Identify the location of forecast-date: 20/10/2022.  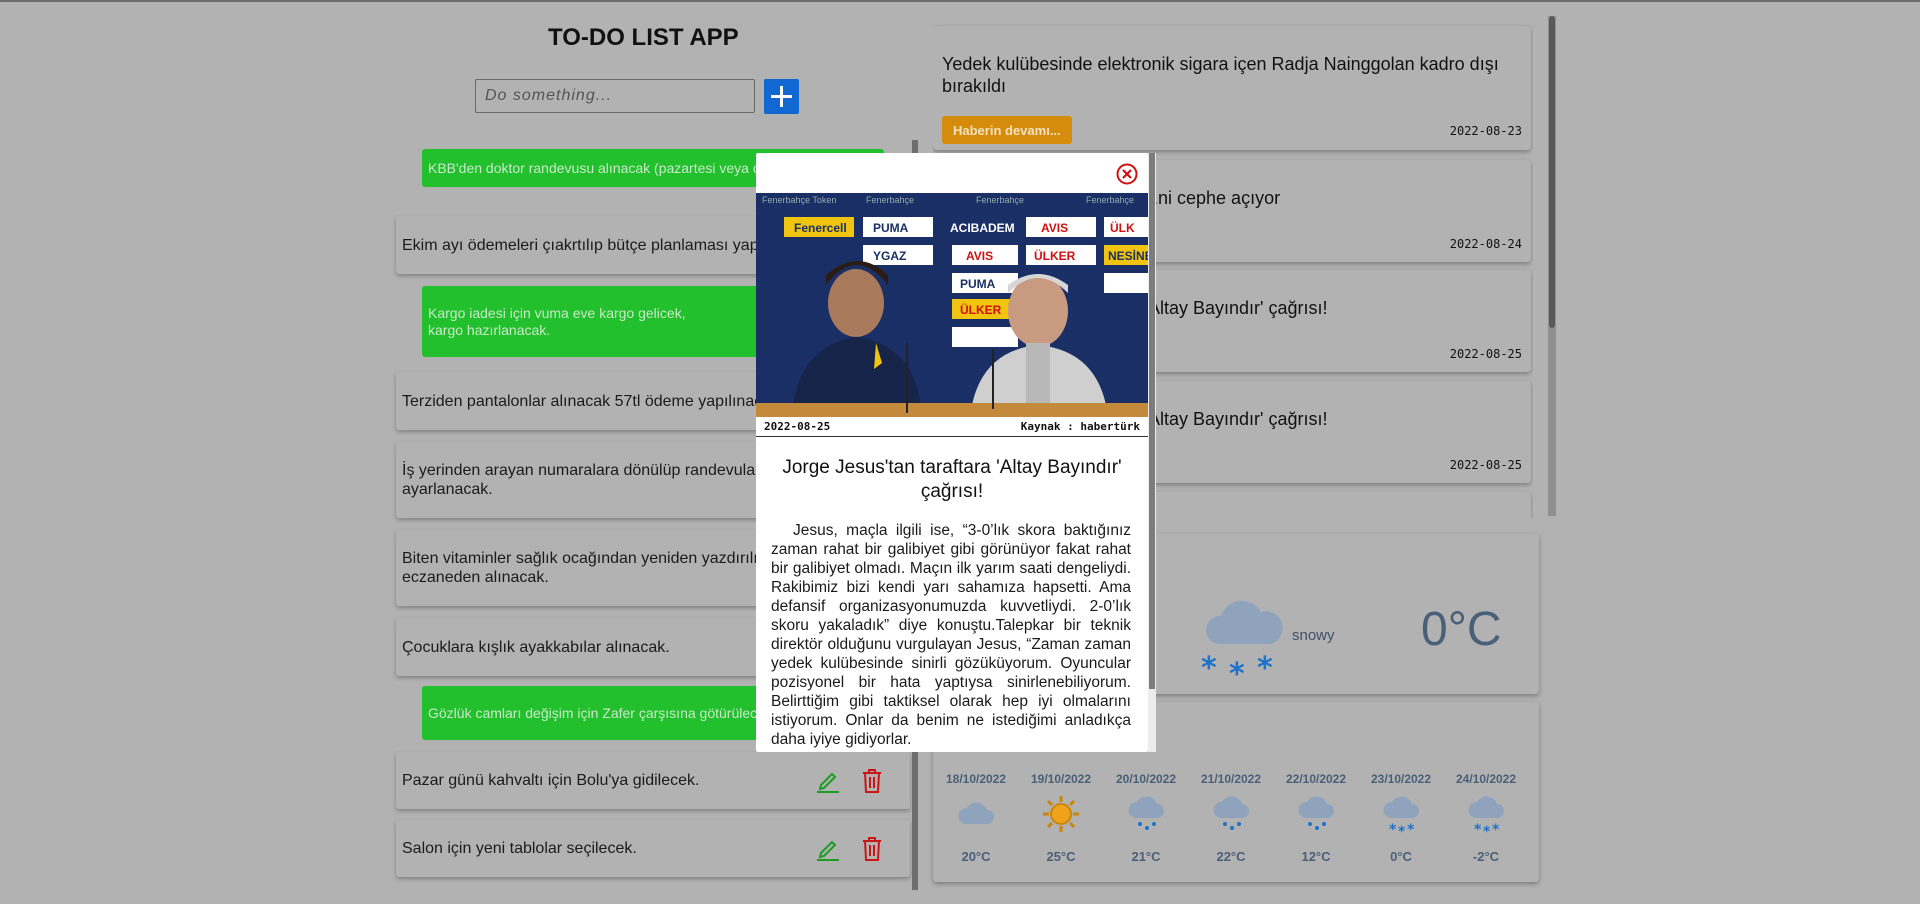
(1146, 779).